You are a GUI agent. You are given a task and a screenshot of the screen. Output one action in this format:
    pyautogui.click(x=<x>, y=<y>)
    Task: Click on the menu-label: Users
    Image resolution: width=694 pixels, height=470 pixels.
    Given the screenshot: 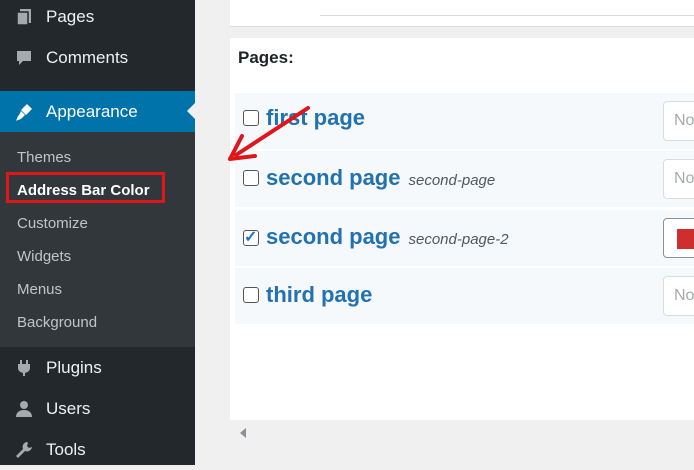 What is the action you would take?
    pyautogui.click(x=68, y=408)
    